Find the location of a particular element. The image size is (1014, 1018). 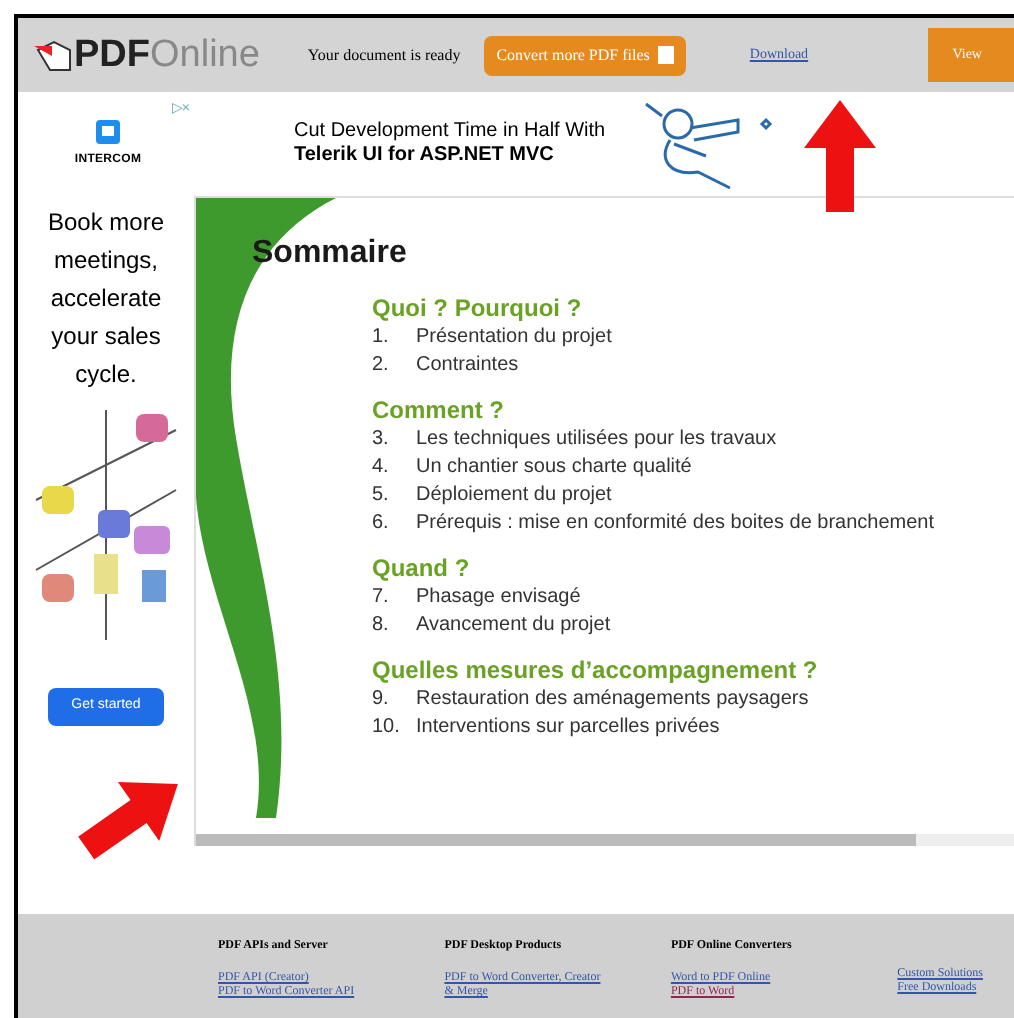

item-number: 10. is located at coordinates (387, 728).